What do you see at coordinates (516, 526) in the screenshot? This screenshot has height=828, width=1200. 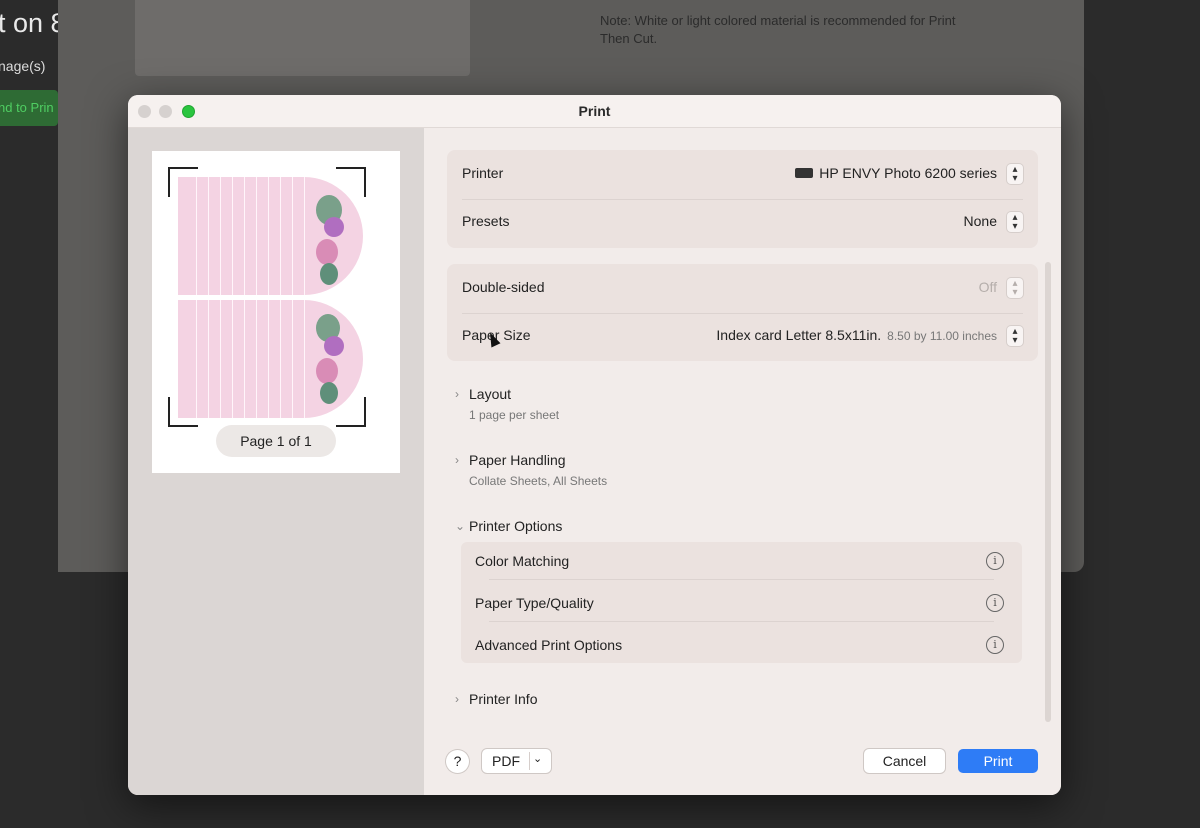 I see `section-printer-options-title: Printer Options` at bounding box center [516, 526].